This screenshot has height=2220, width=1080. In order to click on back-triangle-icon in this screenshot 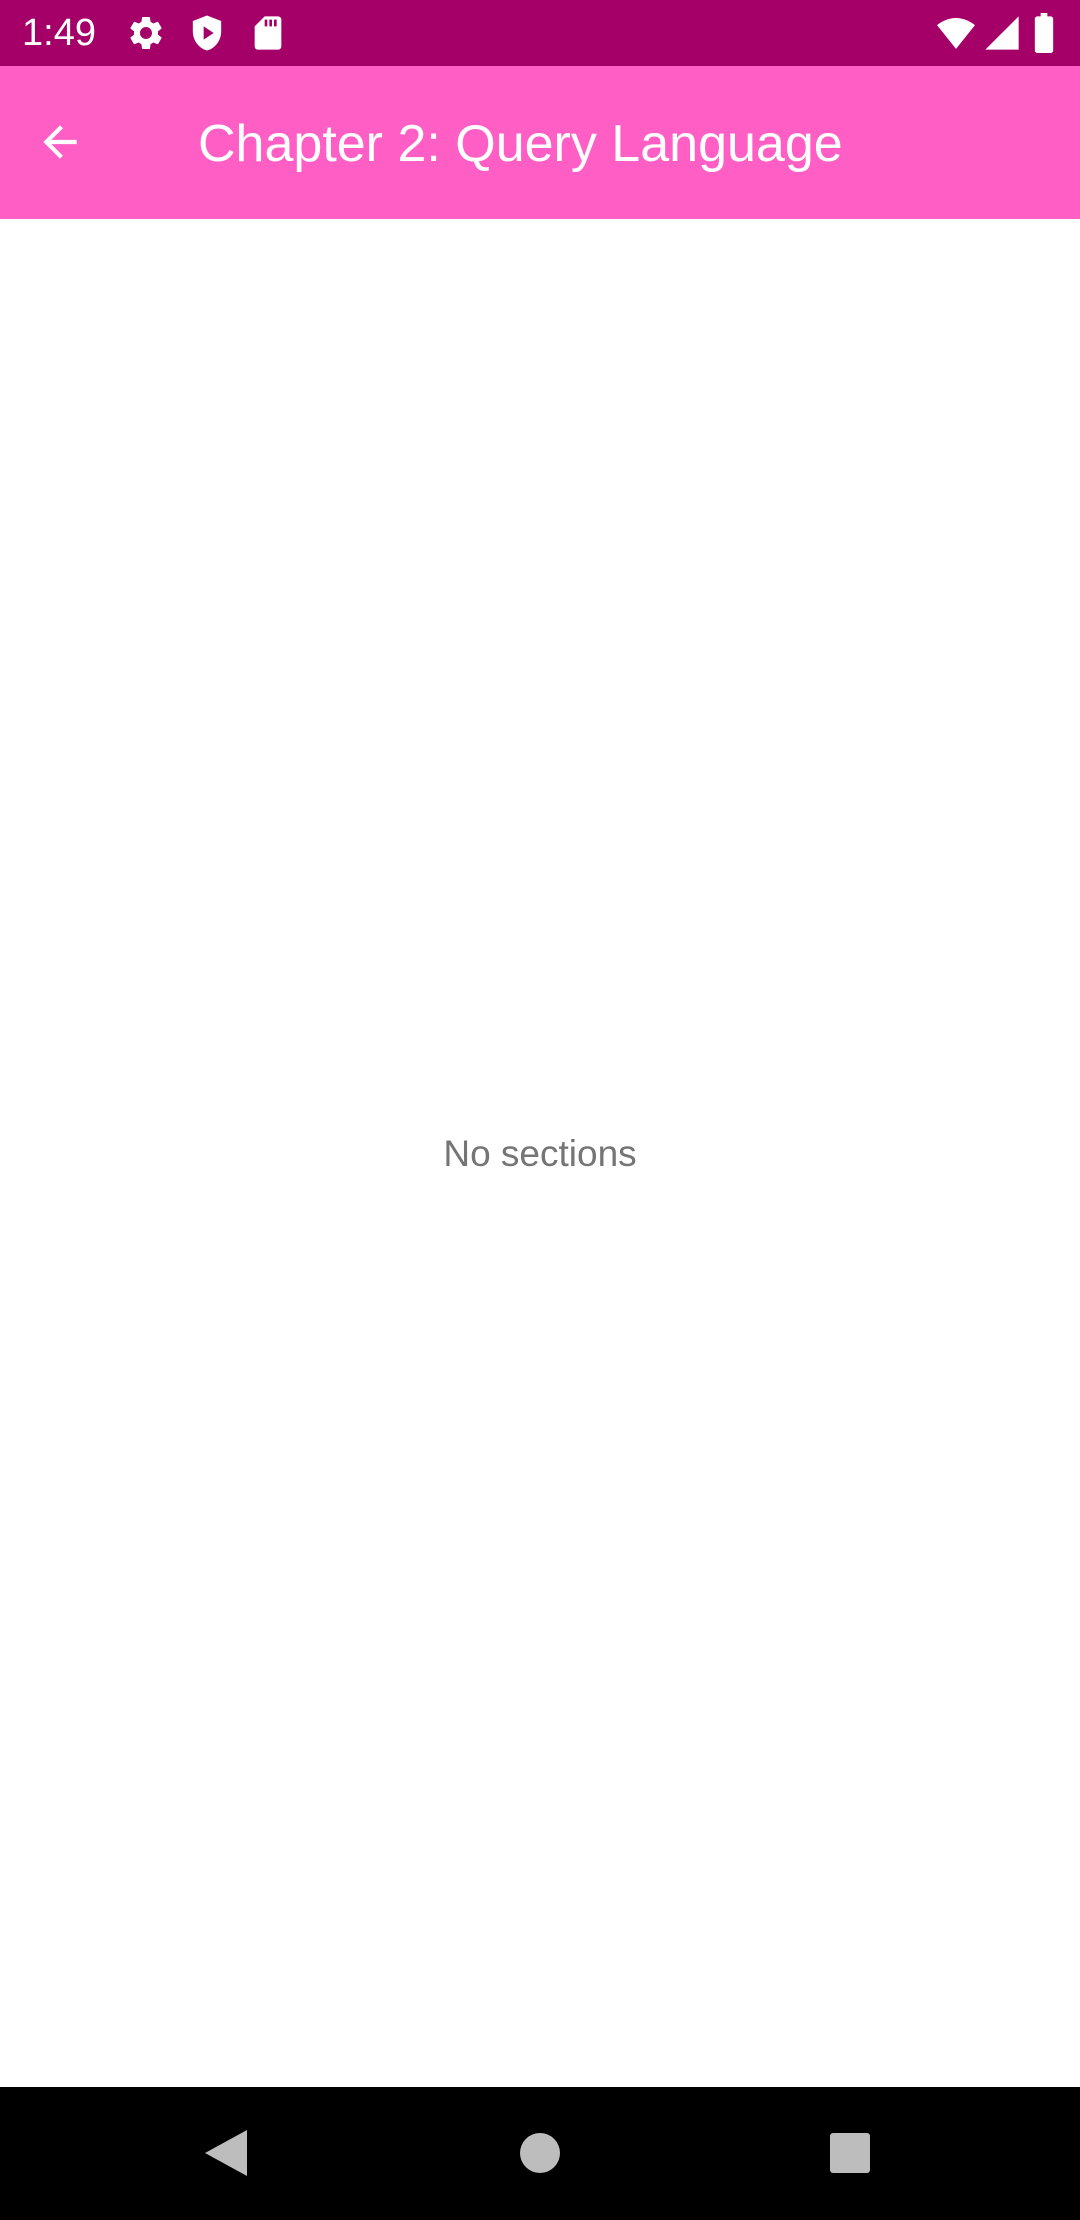, I will do `click(226, 2153)`.